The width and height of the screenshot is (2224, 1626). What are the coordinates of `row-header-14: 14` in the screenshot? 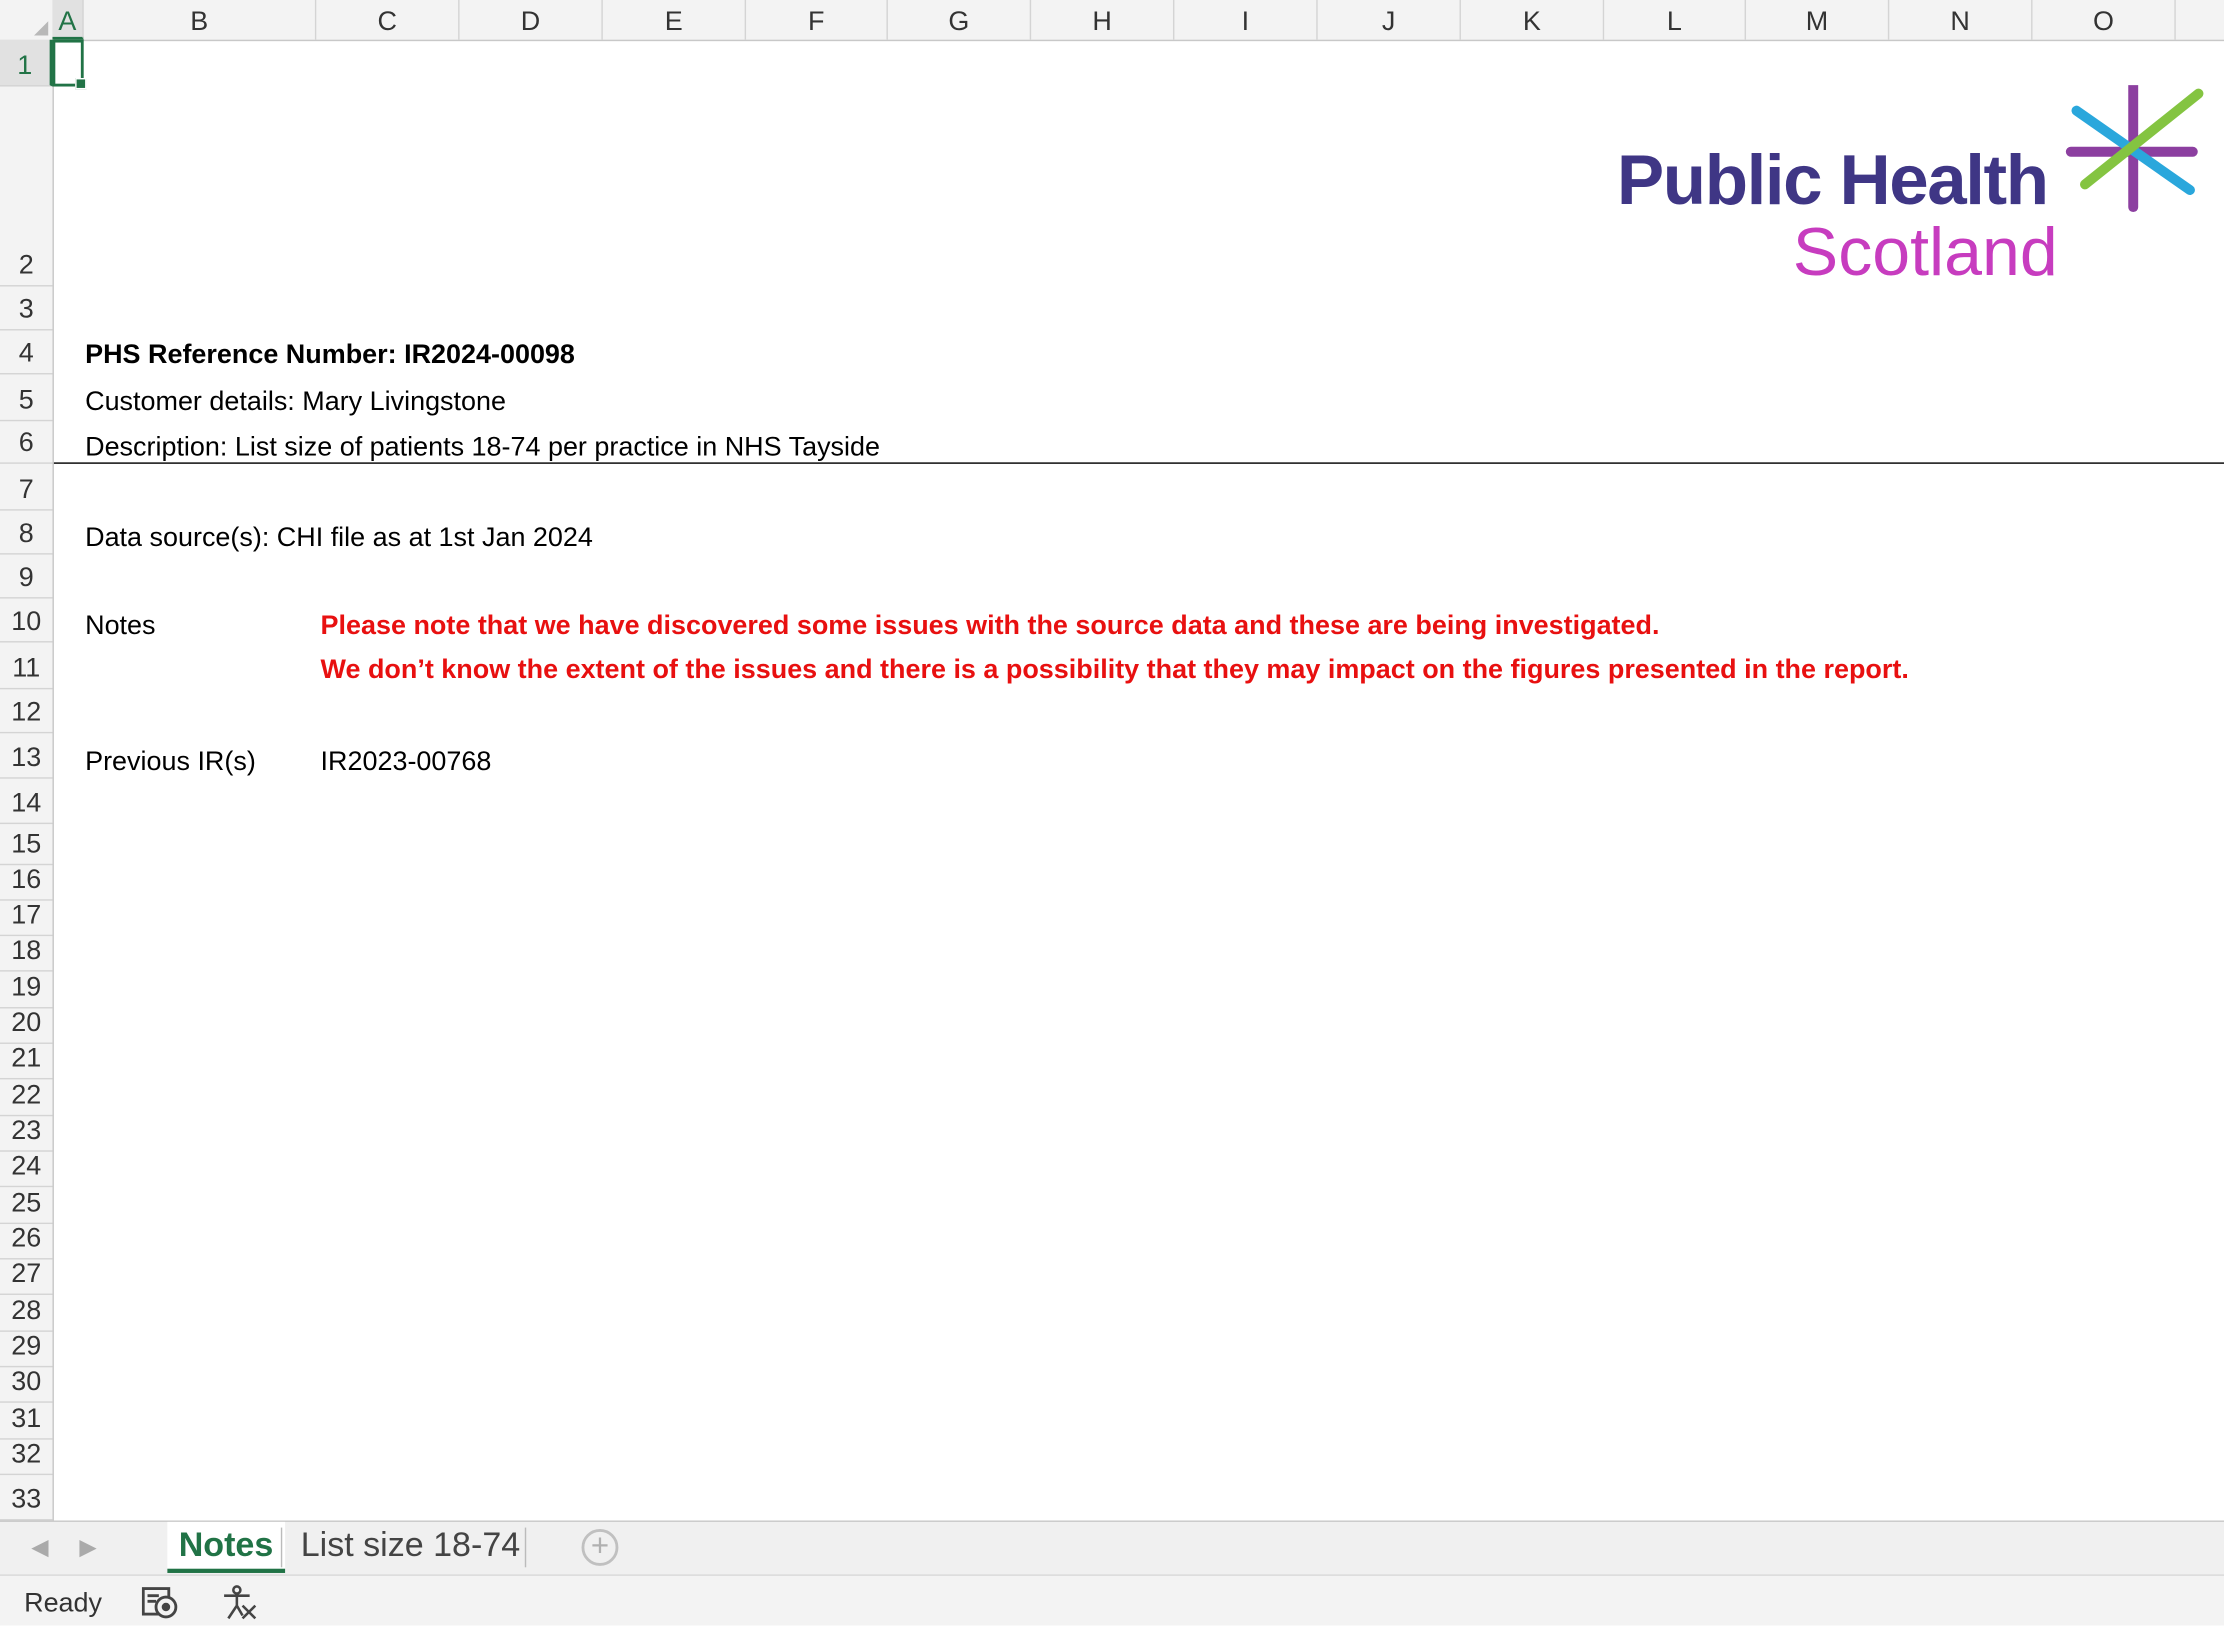 It's located at (26, 802).